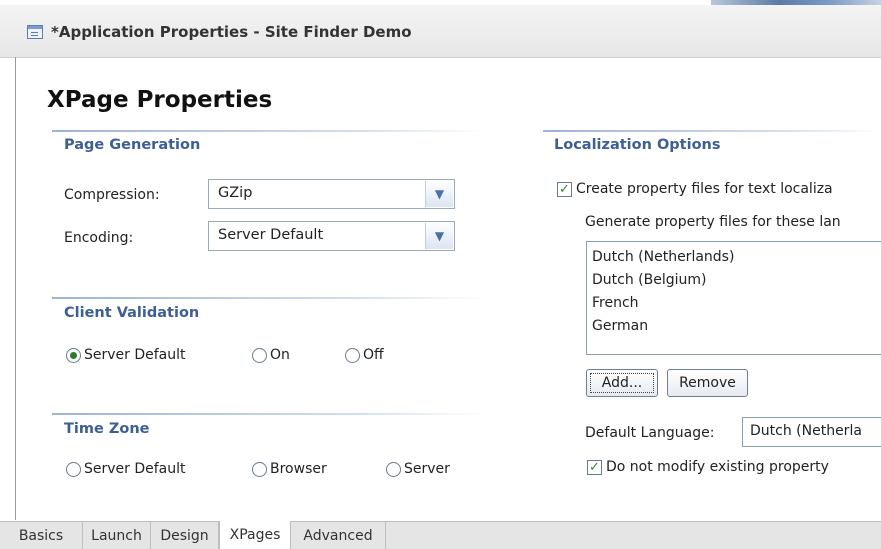 The height and width of the screenshot is (549, 881). Describe the element at coordinates (736, 257) in the screenshot. I see `list-item: Dutch (Netherlands)` at that location.